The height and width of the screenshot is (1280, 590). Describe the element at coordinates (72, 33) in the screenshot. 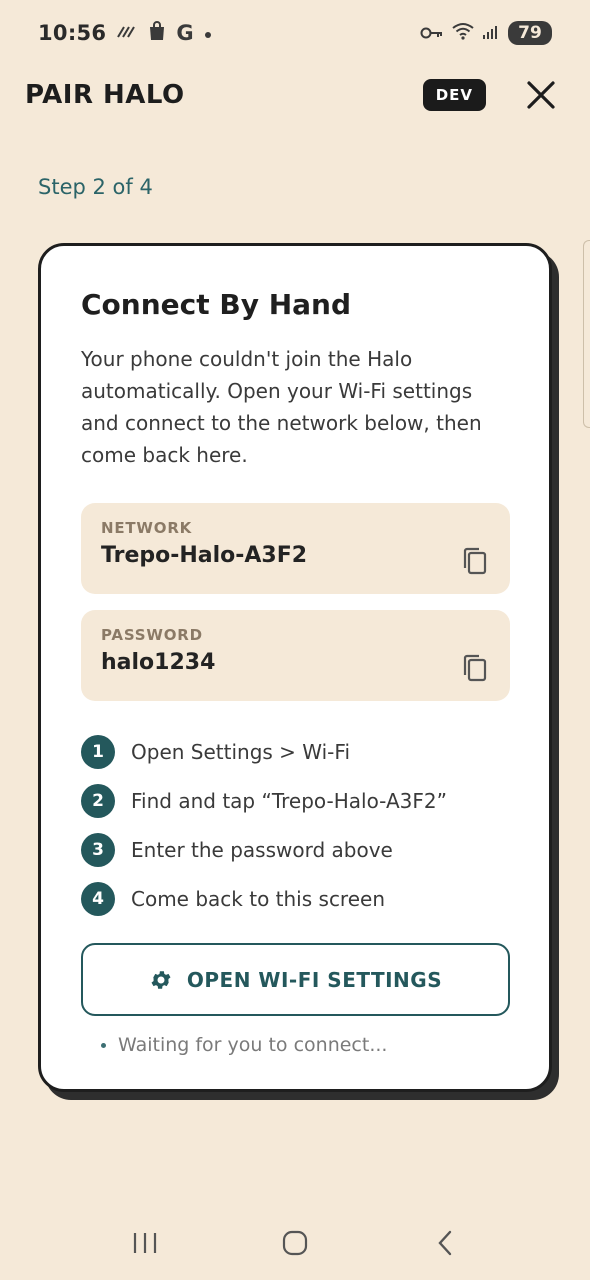

I see `status-time: 10:56` at that location.